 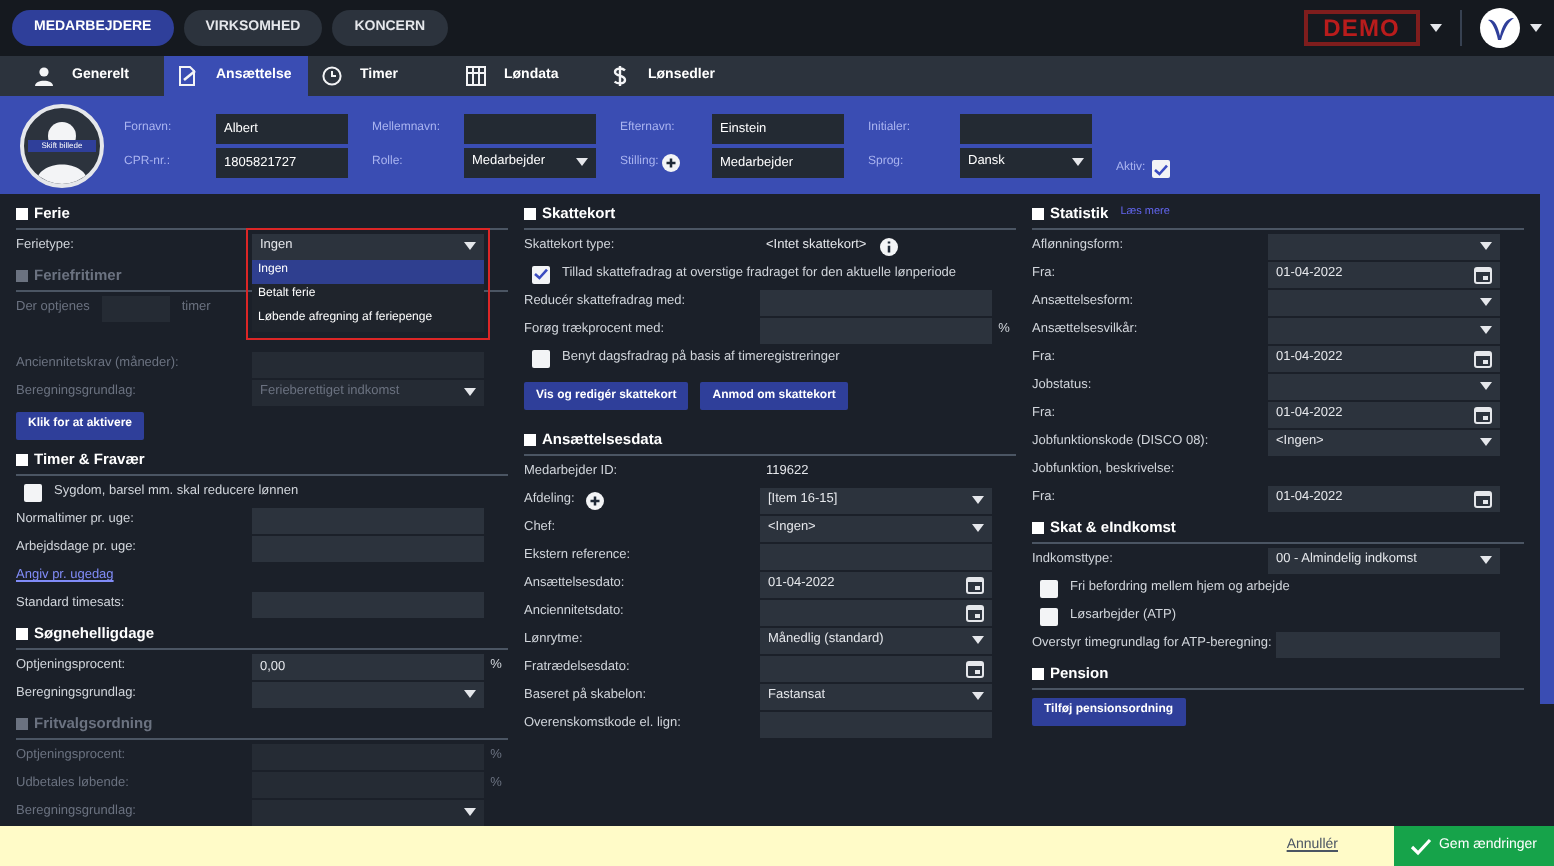 What do you see at coordinates (1361, 28) in the screenshot?
I see `demo-badge: DEMO` at bounding box center [1361, 28].